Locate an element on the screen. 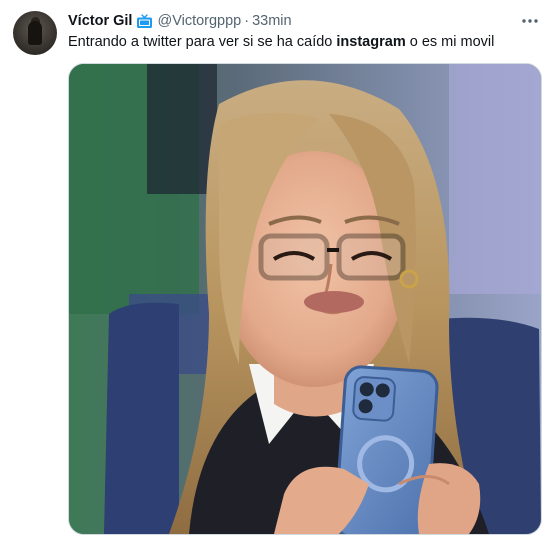  tv-icon is located at coordinates (144, 21).